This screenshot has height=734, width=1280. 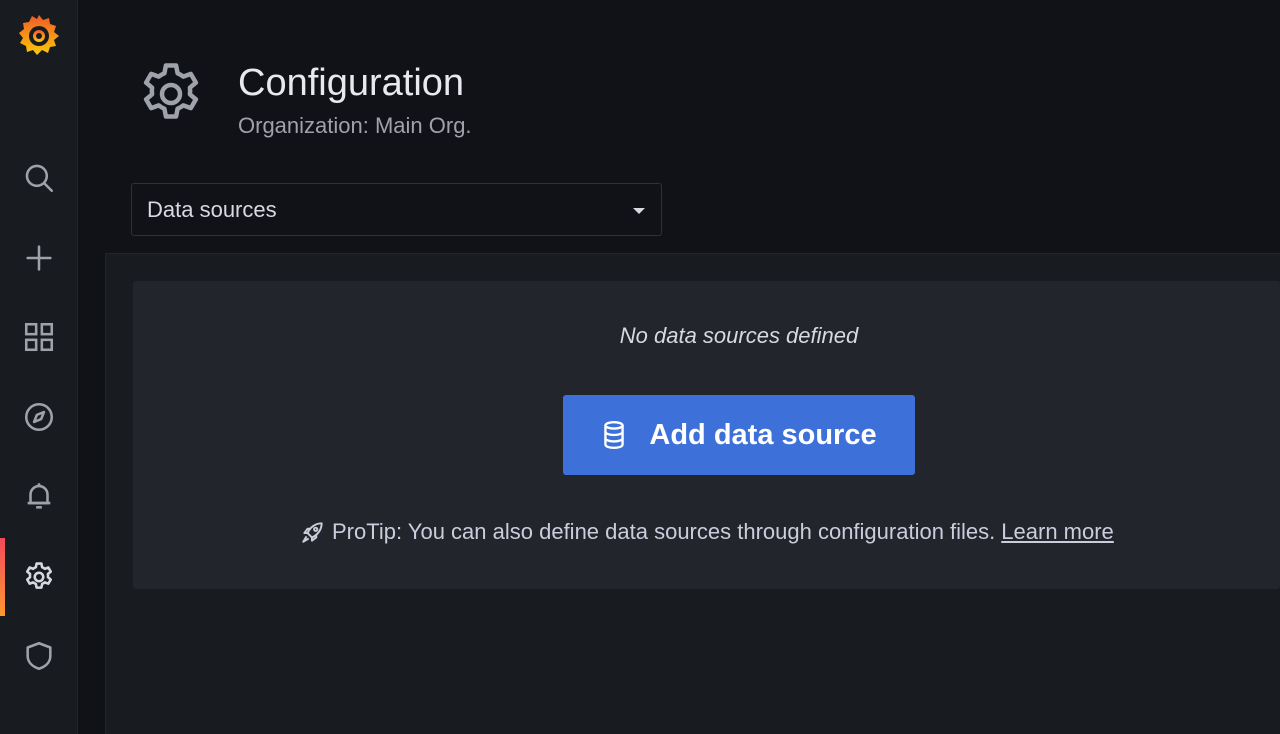 I want to click on rocket-icon, so click(x=312, y=532).